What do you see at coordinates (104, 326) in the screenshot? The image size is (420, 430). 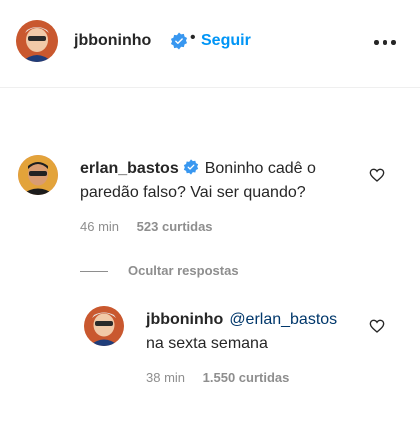 I see `reply-avatar` at bounding box center [104, 326].